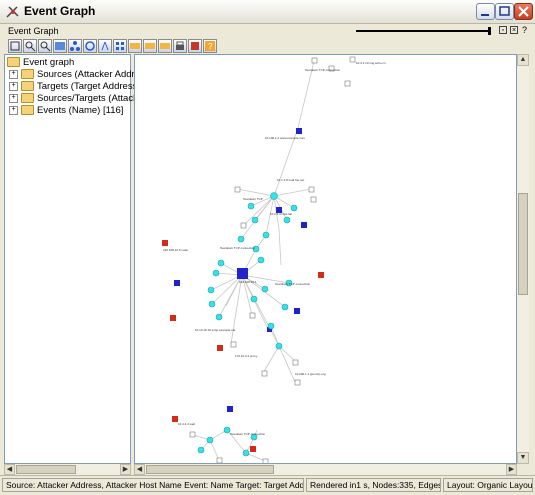 The height and width of the screenshot is (495, 535). I want to click on svg-text: 10.100.1.2 www.example.com, so click(285, 138).